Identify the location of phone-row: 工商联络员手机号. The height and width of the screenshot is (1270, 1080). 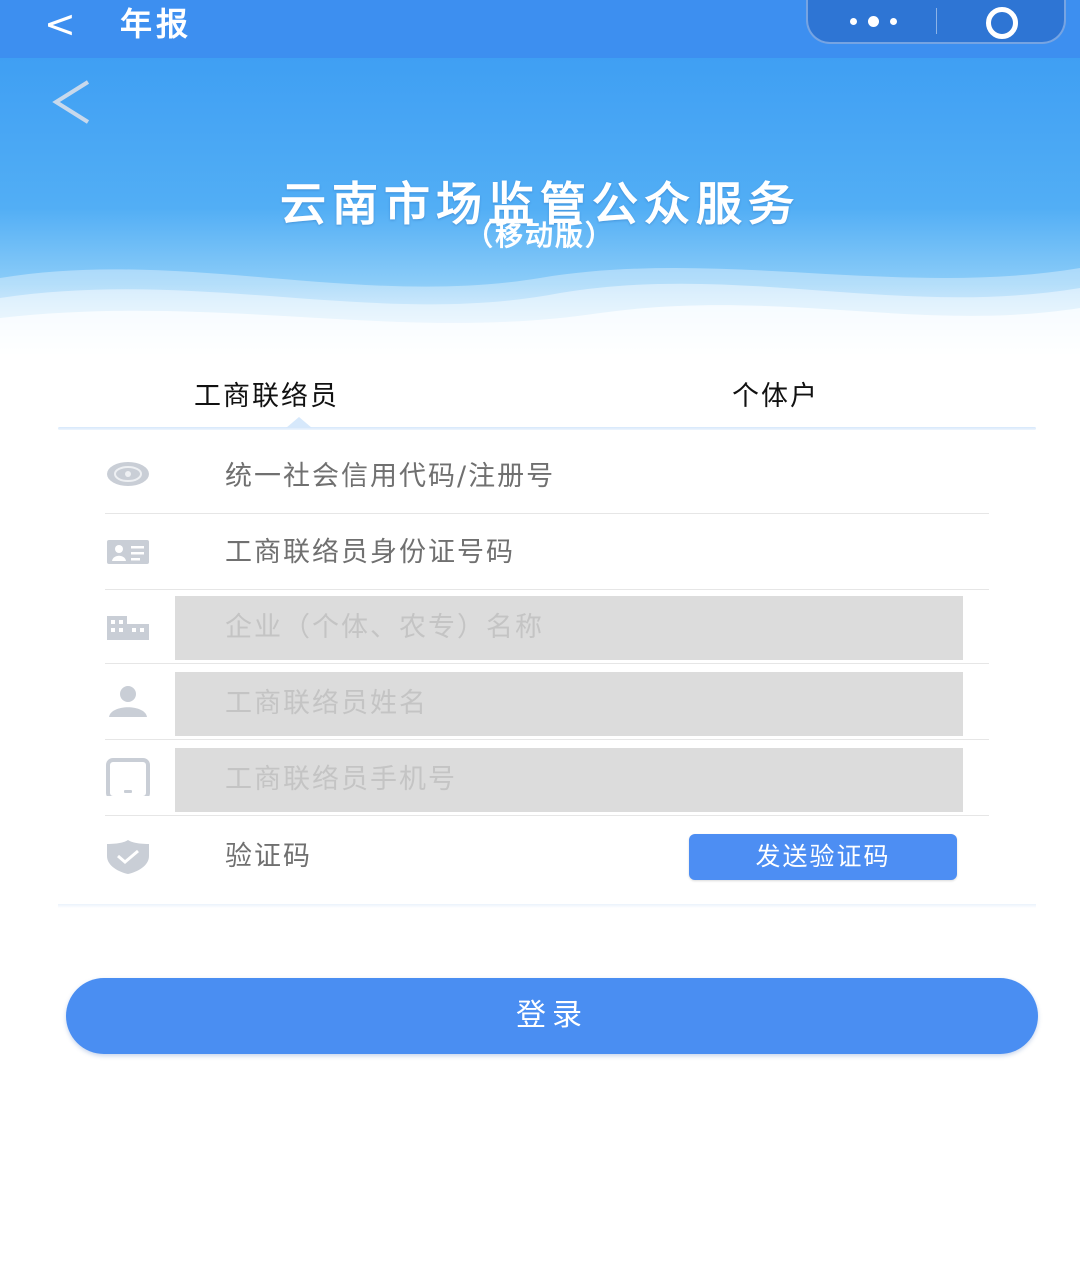
(547, 779).